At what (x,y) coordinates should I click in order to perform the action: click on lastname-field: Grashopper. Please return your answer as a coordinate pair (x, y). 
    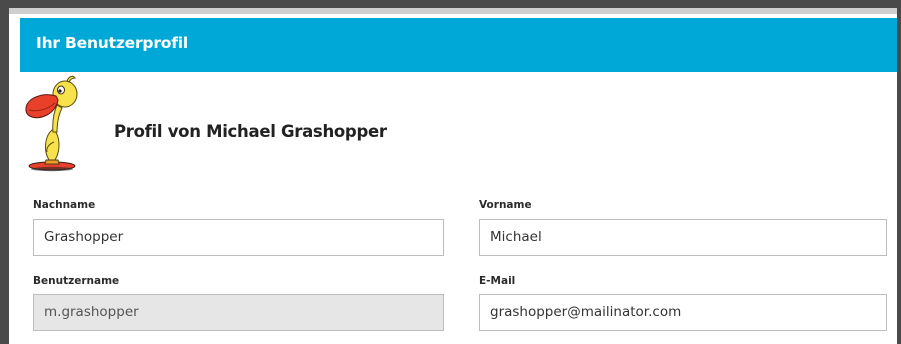
    Looking at the image, I should click on (238, 237).